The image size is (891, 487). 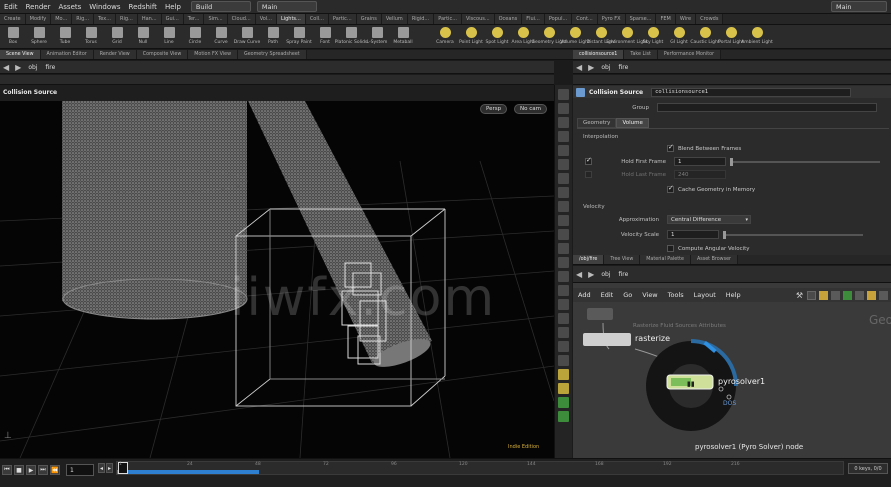 What do you see at coordinates (605, 67) in the screenshot?
I see `param-path-obj: obj` at bounding box center [605, 67].